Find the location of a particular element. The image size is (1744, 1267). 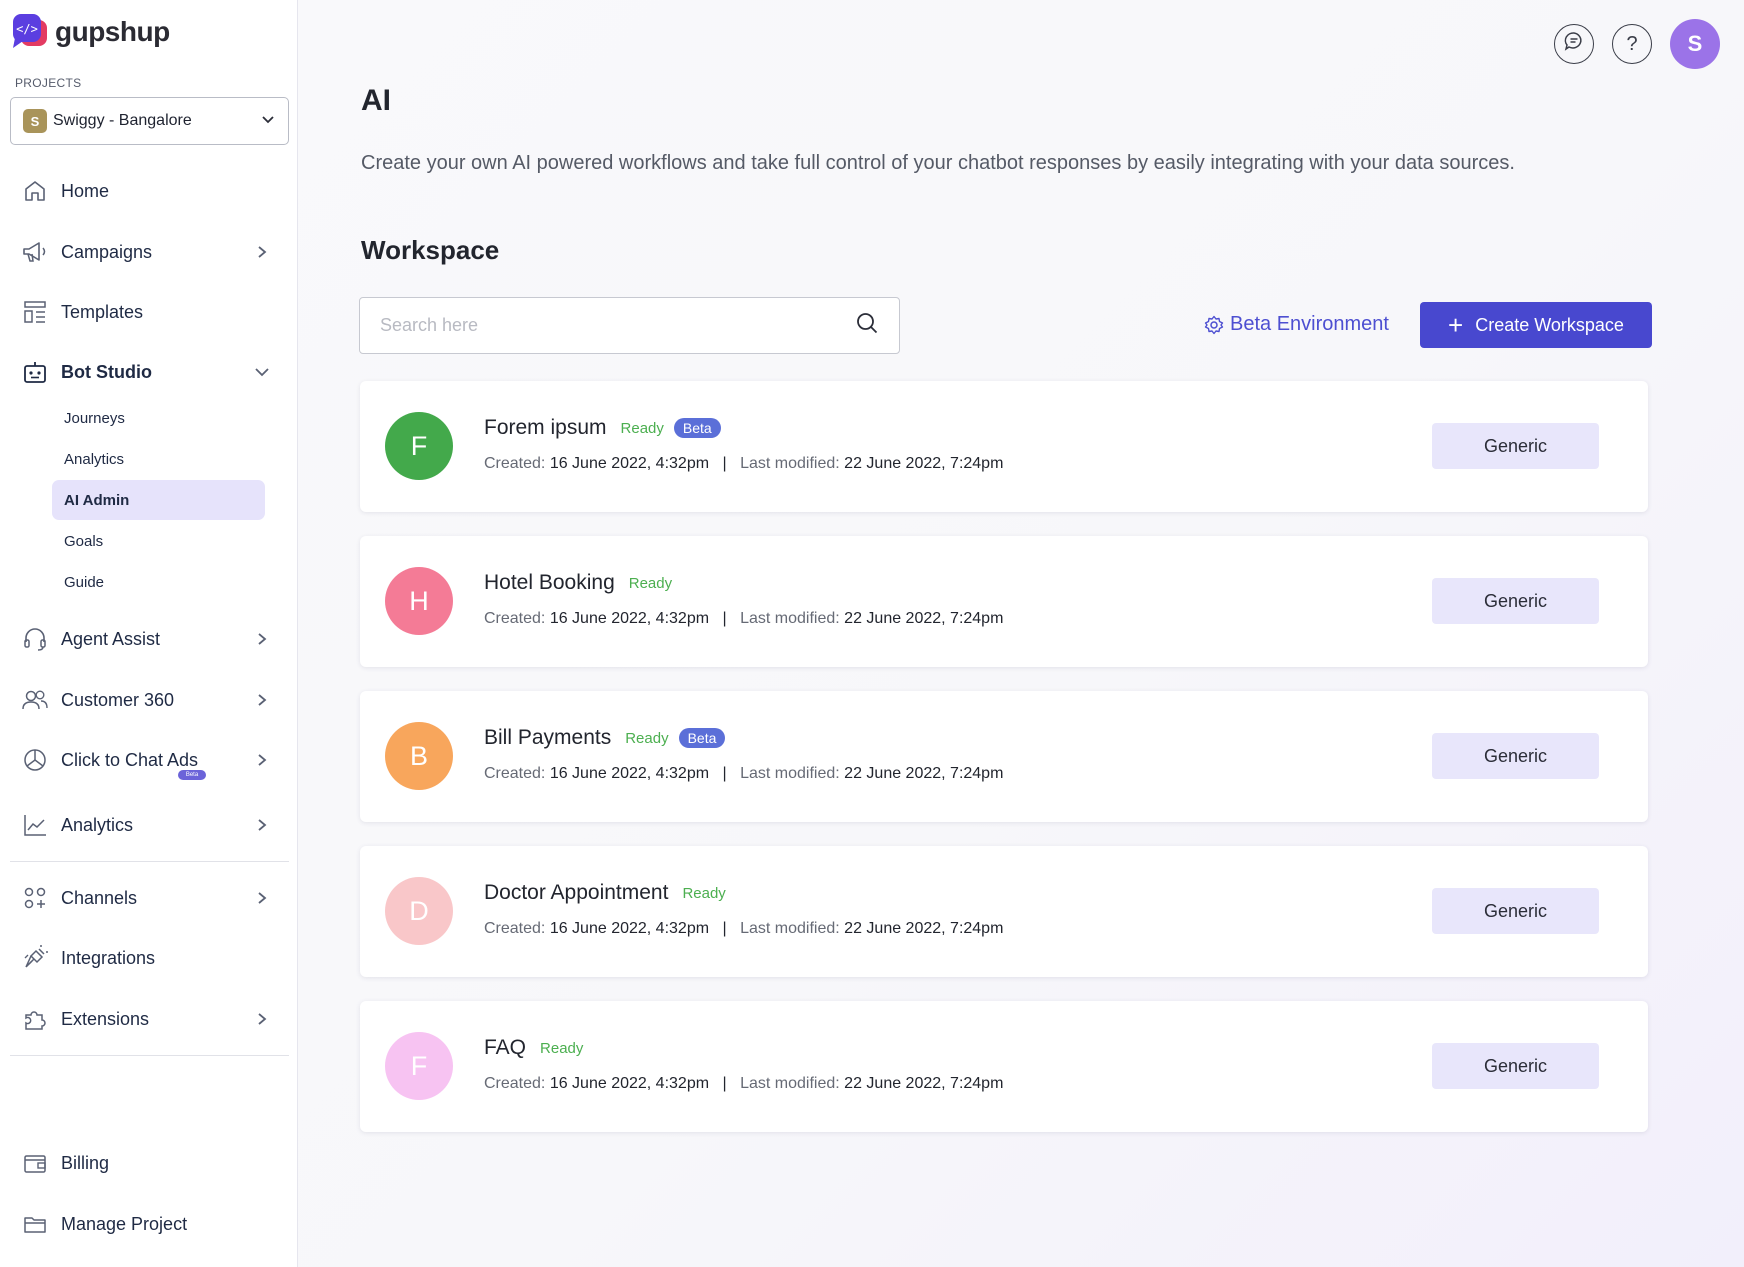

user-avatar: S is located at coordinates (1695, 44).